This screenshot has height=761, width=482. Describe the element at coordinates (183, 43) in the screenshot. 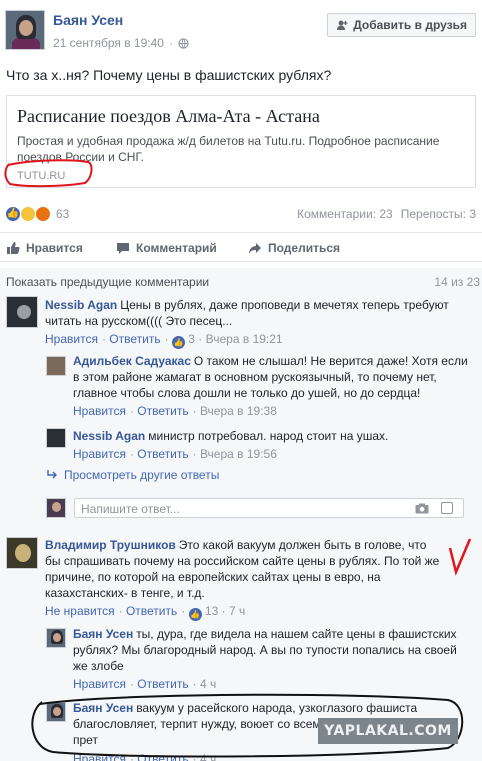

I see `globe-icon` at that location.